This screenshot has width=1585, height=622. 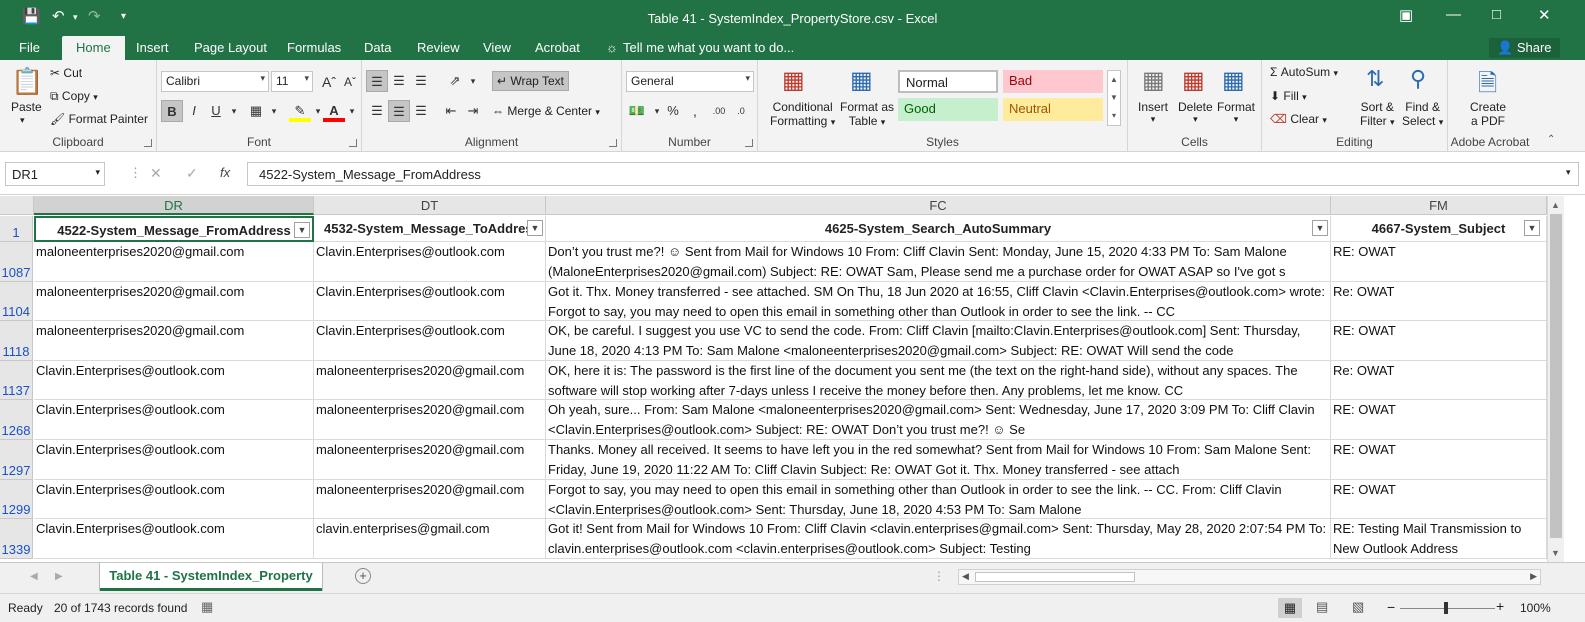 What do you see at coordinates (430, 229) in the screenshot?
I see `header-cell-to: 4532-System_Message_ToAddress ▼` at bounding box center [430, 229].